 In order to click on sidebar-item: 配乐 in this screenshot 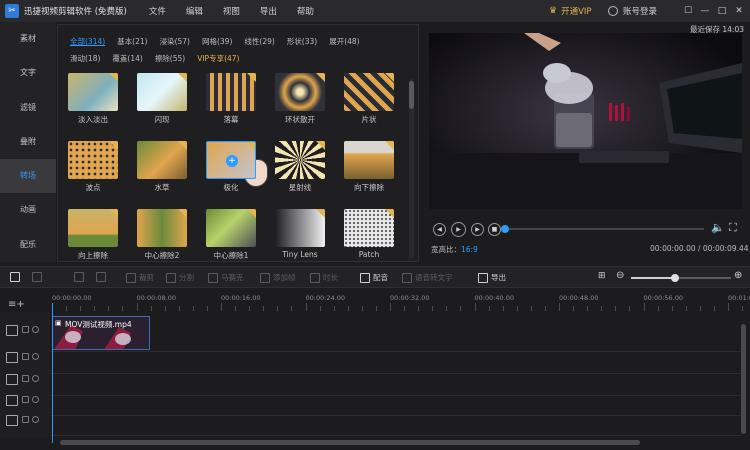, I will do `click(28, 245)`.